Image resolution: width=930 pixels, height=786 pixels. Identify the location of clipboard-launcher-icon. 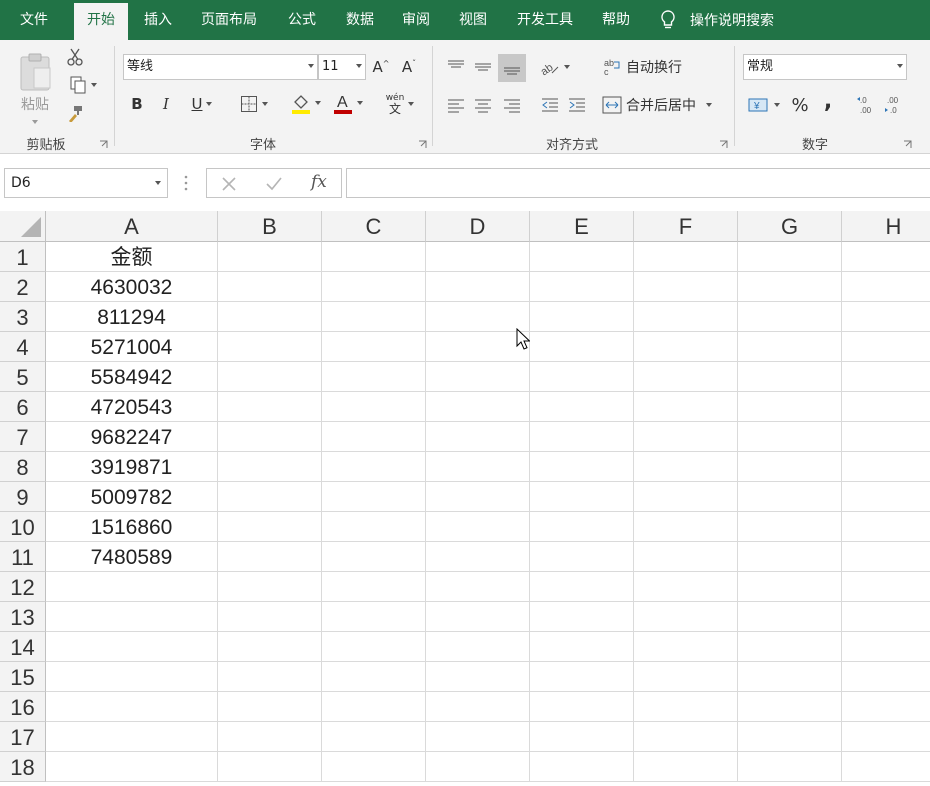
(103, 144).